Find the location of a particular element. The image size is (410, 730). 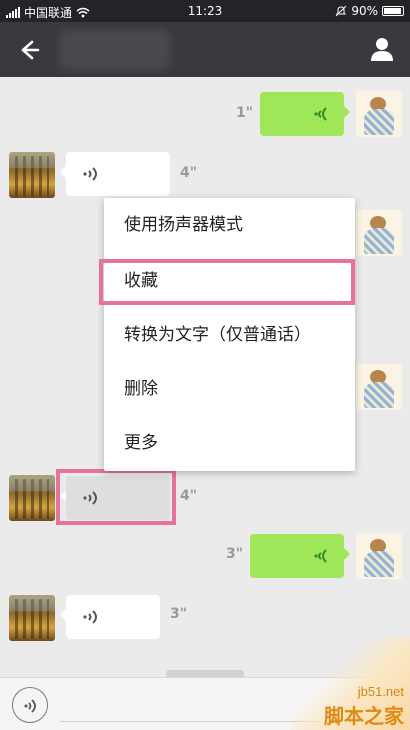

voice-input-toggle is located at coordinates (30, 705).